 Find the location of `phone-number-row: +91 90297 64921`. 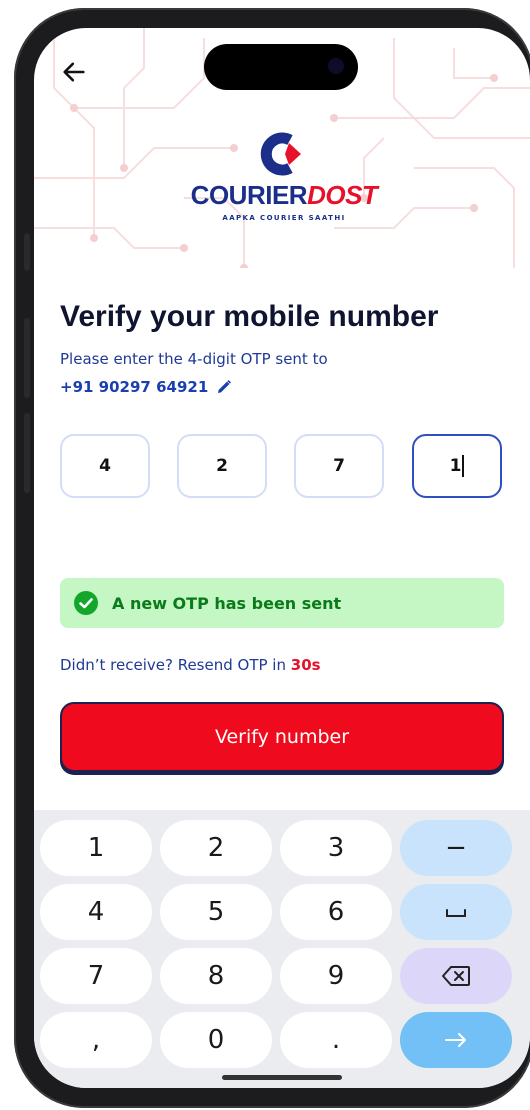

phone-number-row: +91 90297 64921 is located at coordinates (146, 387).